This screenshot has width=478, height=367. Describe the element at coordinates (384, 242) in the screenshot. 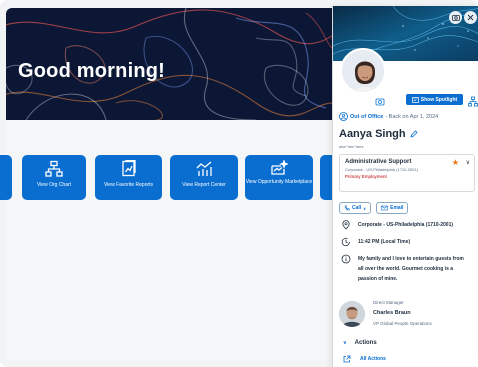

I see `local-time-text: 11:42 PM (Local Time)` at that location.